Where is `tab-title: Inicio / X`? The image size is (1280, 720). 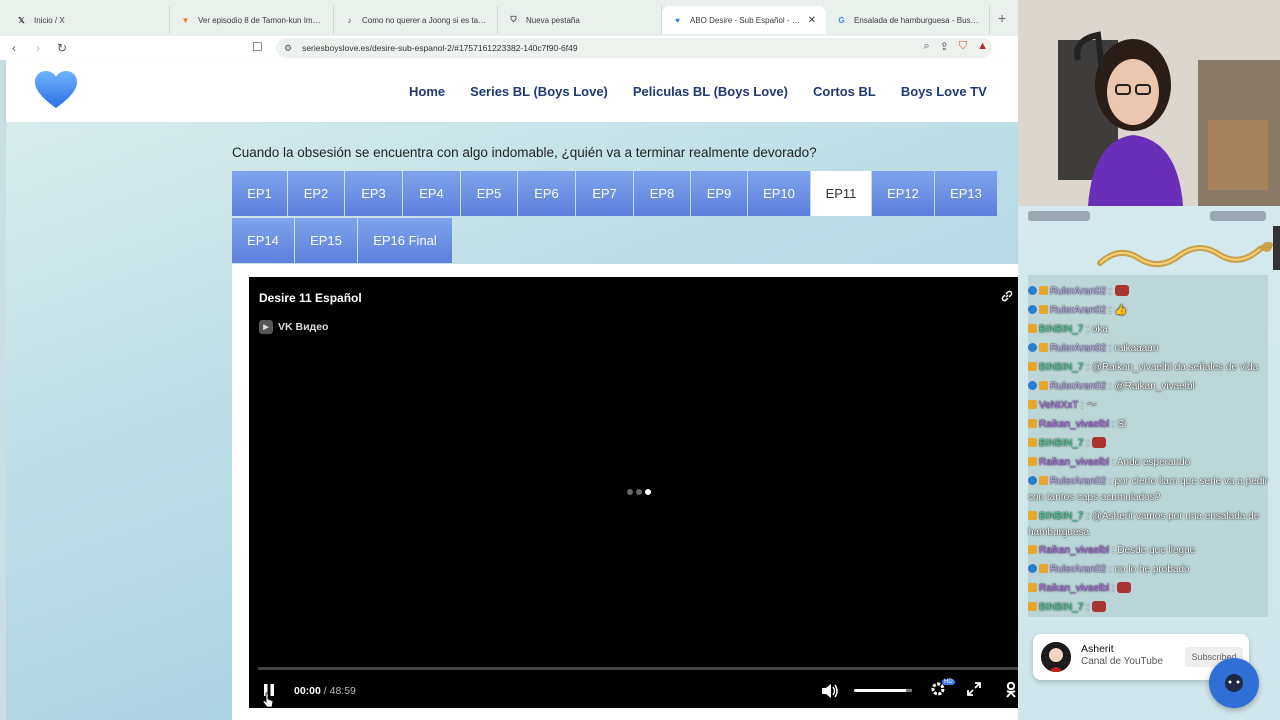 tab-title: Inicio / X is located at coordinates (49, 20).